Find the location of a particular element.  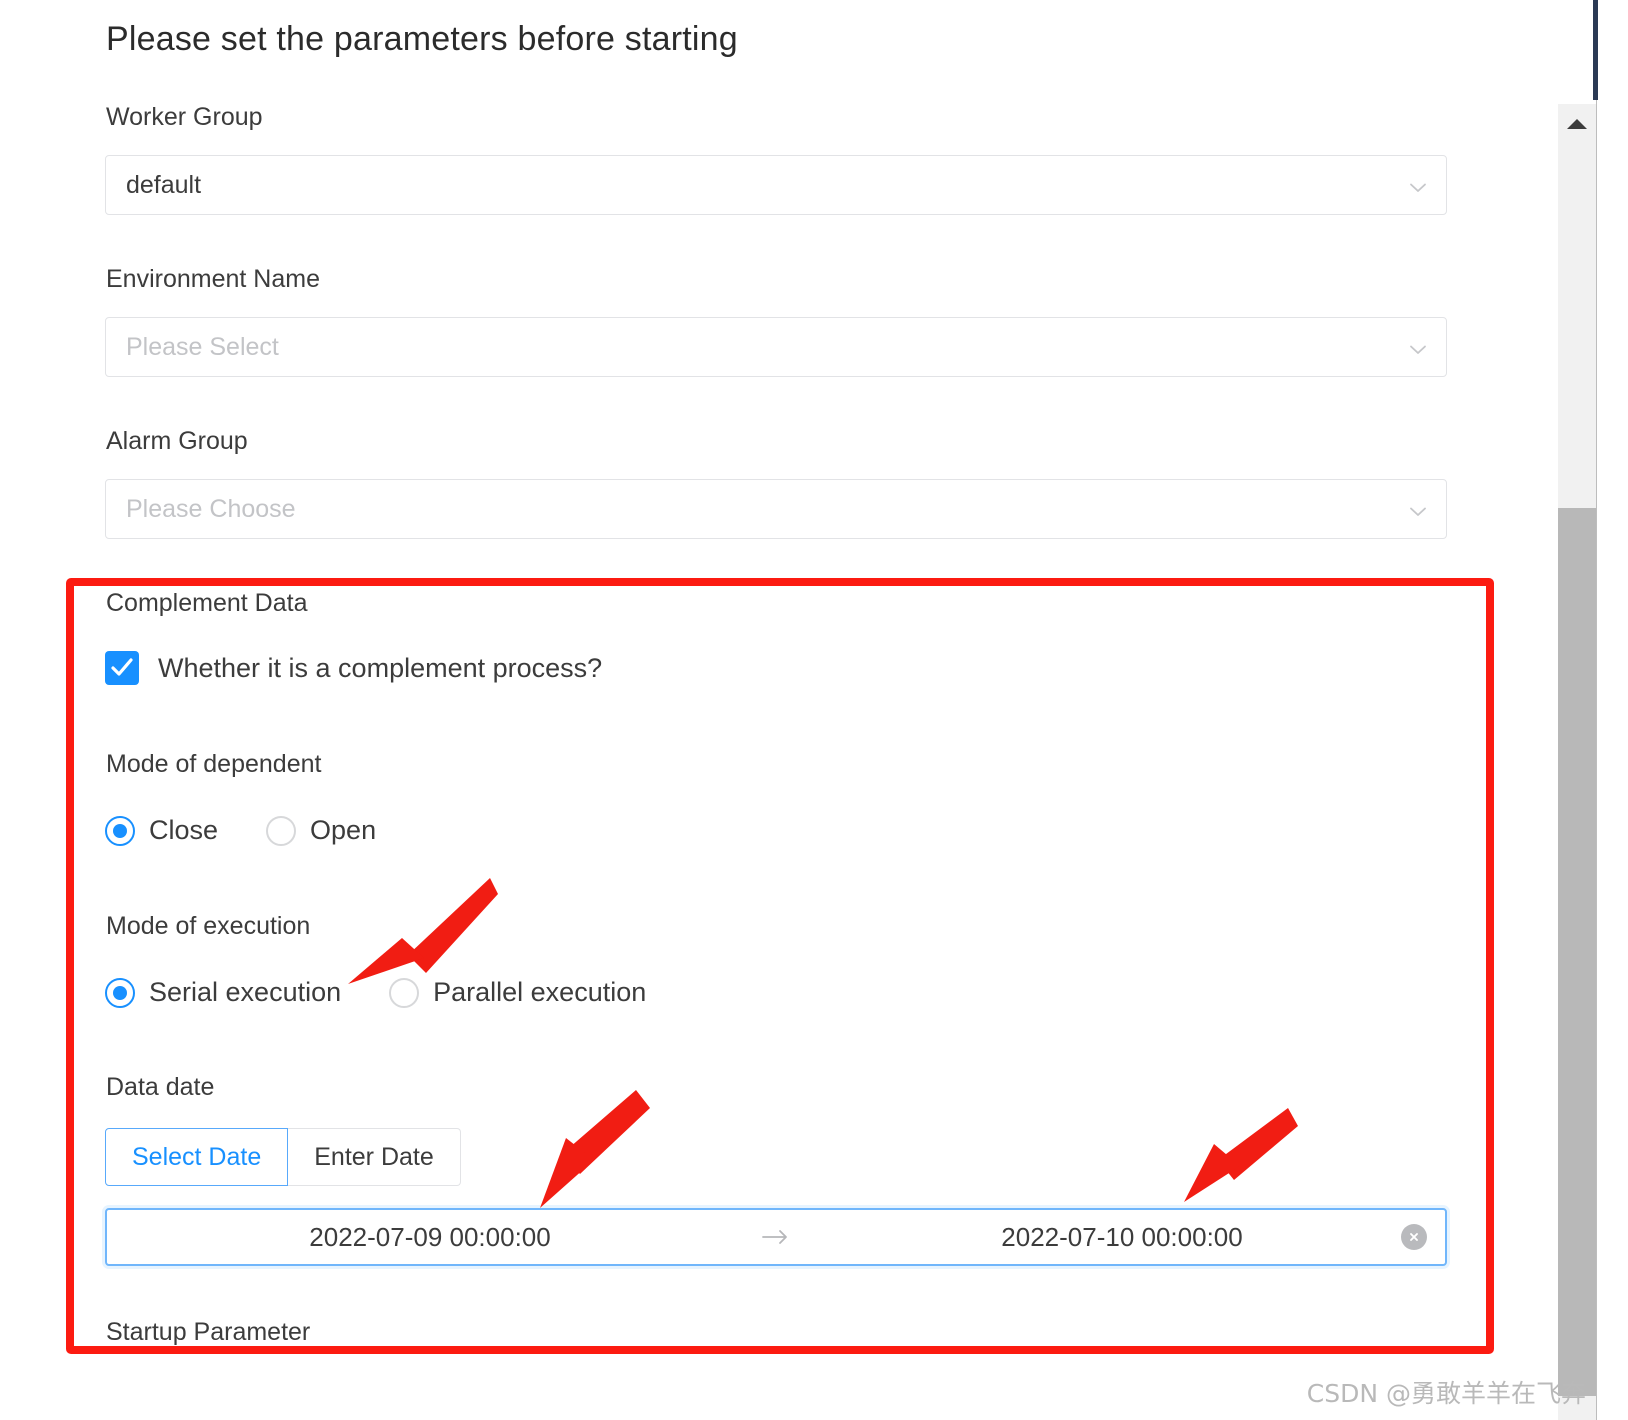

data-date-range-picker: 2022-07-09 00:00:00 2022-07-10 00:00:00 is located at coordinates (776, 1237).